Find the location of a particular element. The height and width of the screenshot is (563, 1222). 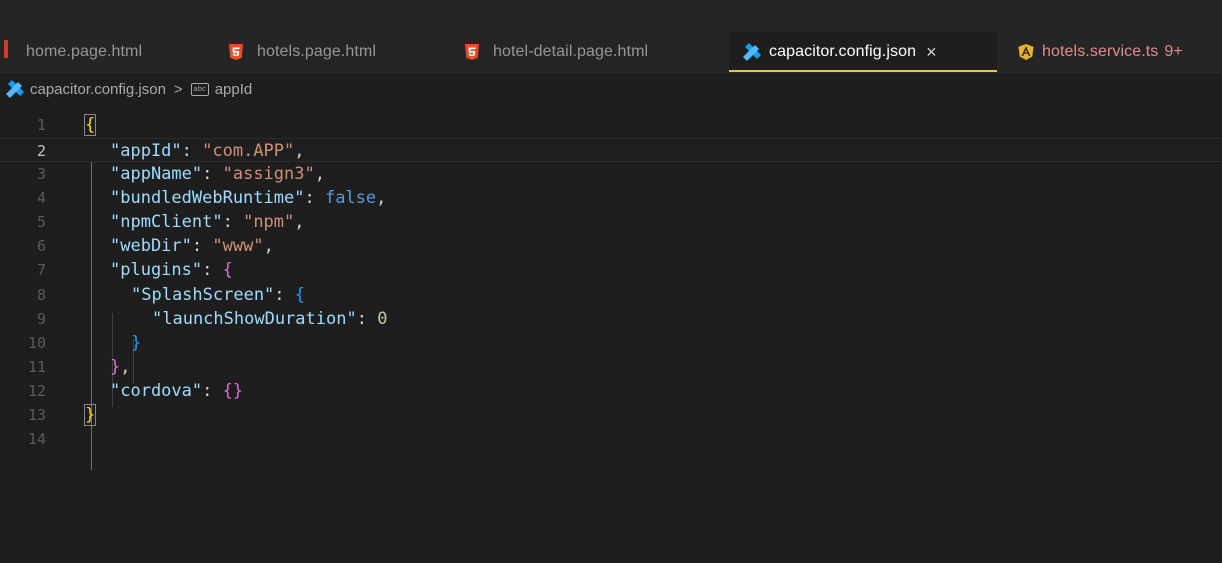

line-number: 2 is located at coordinates (41, 151).